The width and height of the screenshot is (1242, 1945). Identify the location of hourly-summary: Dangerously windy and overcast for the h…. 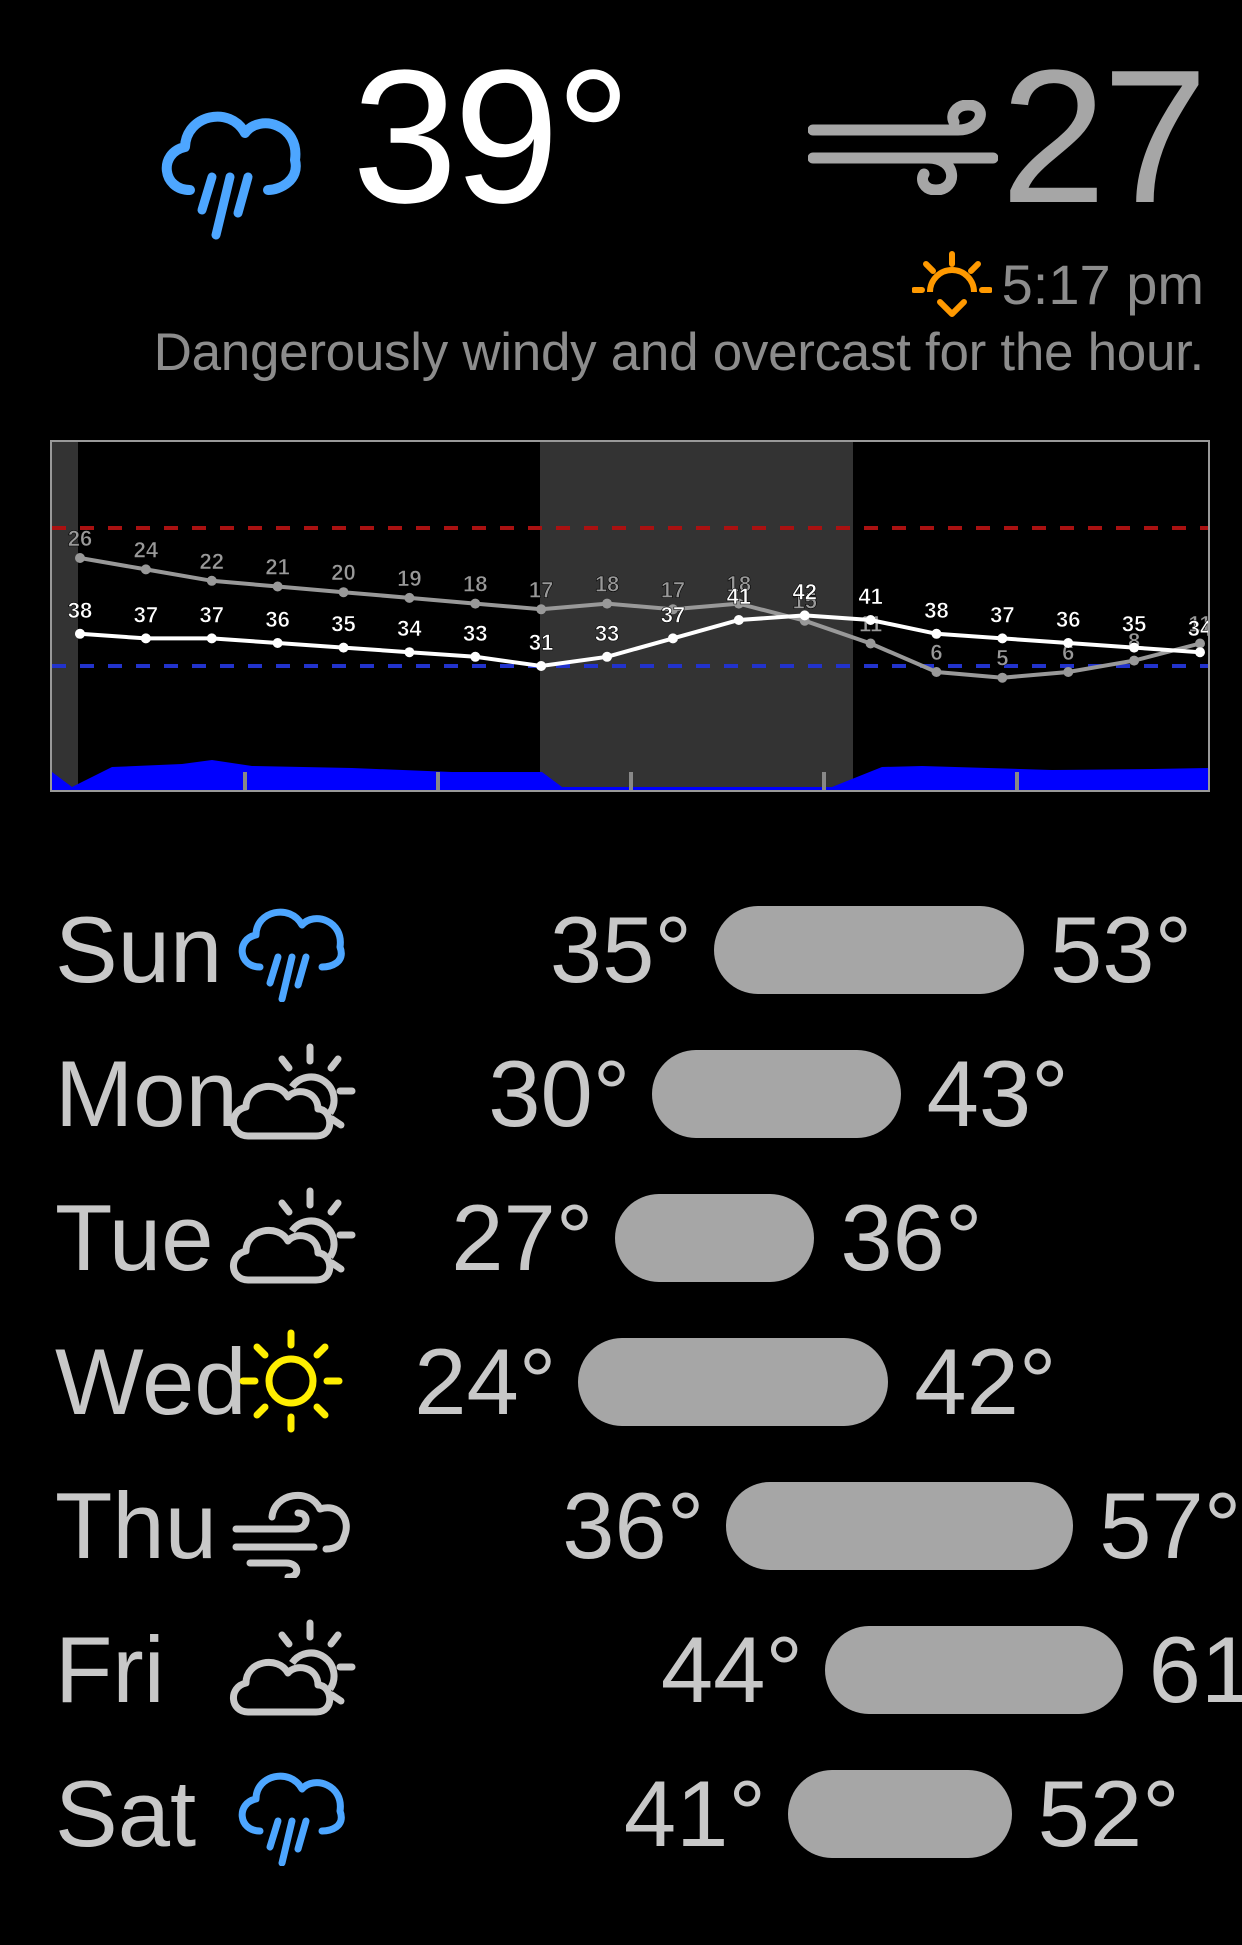
(679, 352).